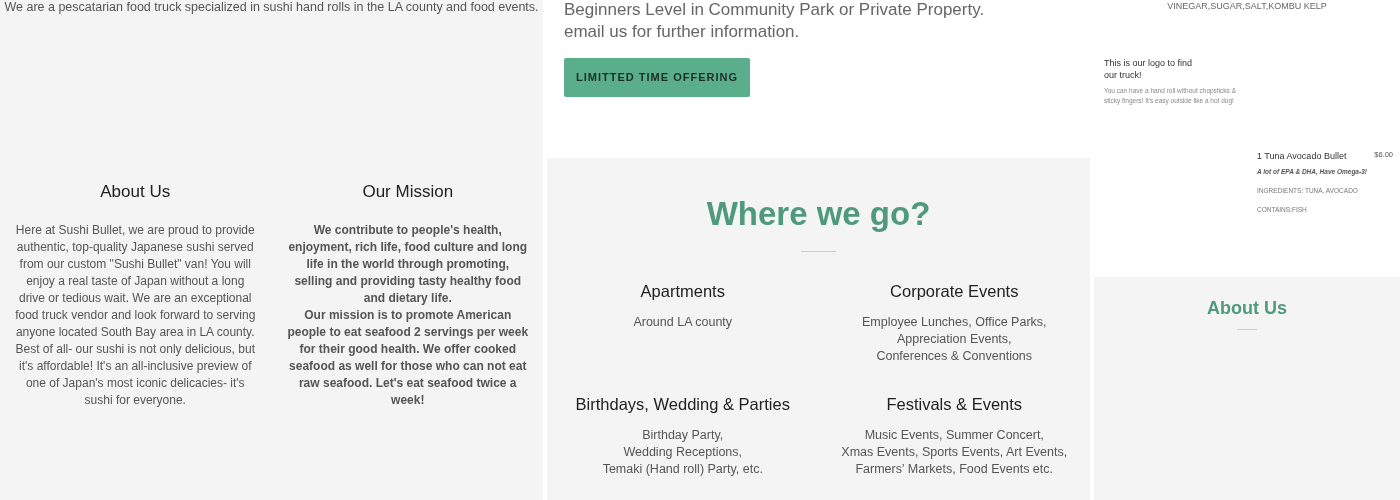 The width and height of the screenshot is (1400, 500). I want to click on place-heading: Corporate Events, so click(954, 291).